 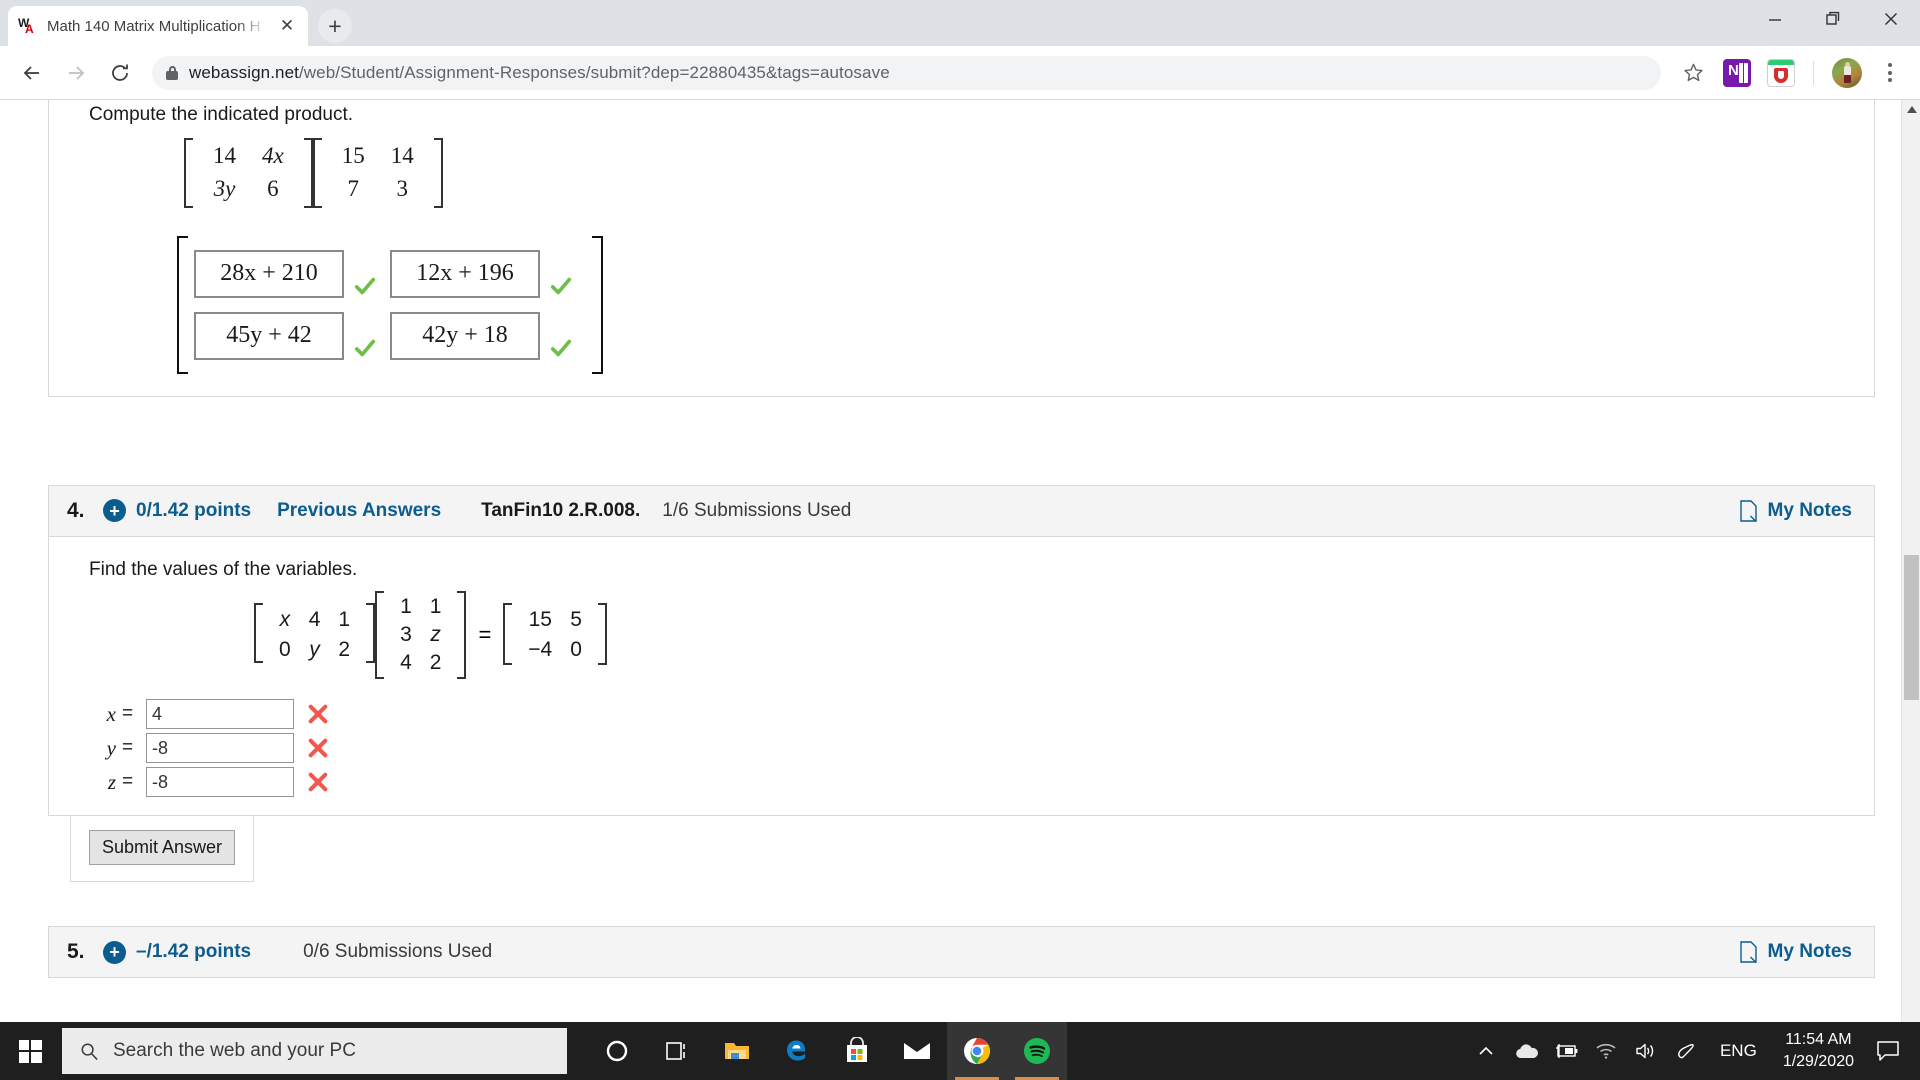 I want to click on action-center-button, so click(x=1888, y=1051).